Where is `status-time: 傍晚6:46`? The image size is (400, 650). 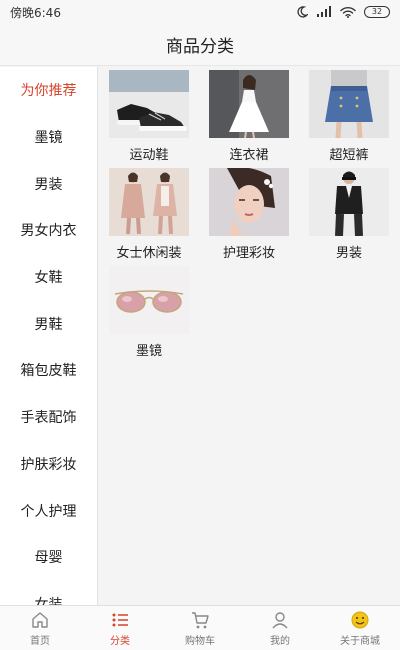 status-time: 傍晚6:46 is located at coordinates (35, 12).